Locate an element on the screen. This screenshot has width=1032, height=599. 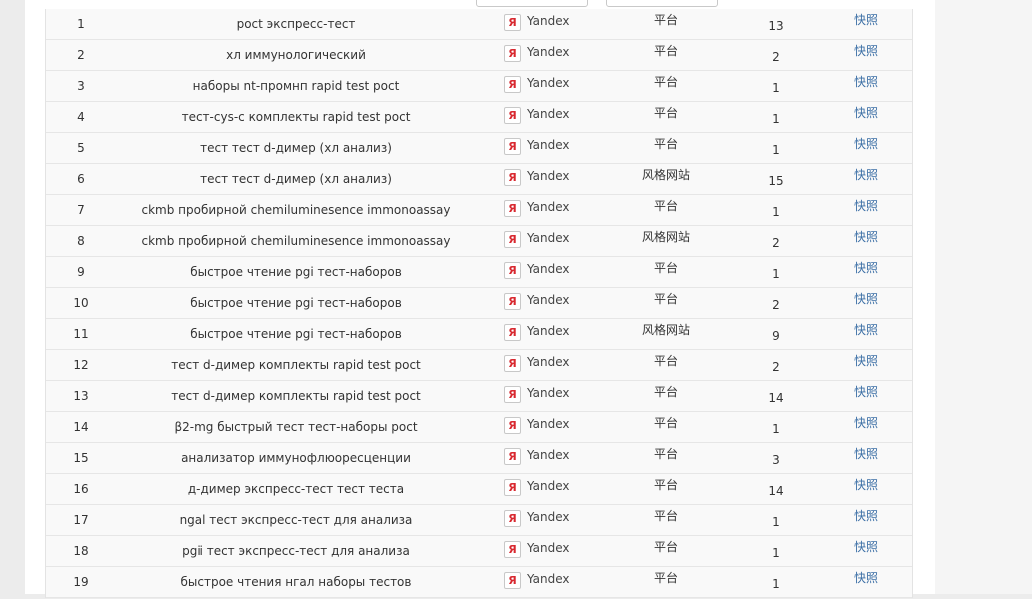
row-number: 5 is located at coordinates (81, 148).